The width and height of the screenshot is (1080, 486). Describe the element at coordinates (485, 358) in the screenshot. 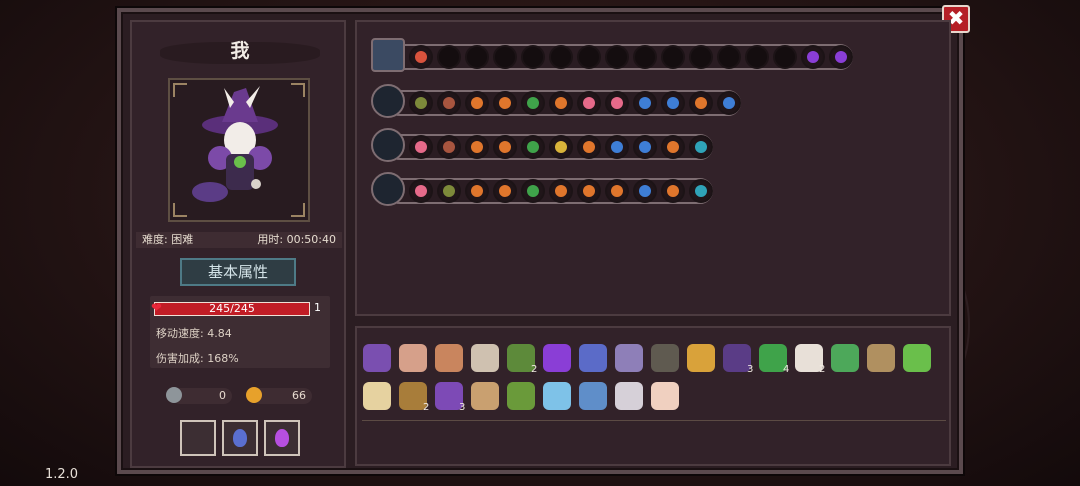

I see `horn-item-icon` at that location.